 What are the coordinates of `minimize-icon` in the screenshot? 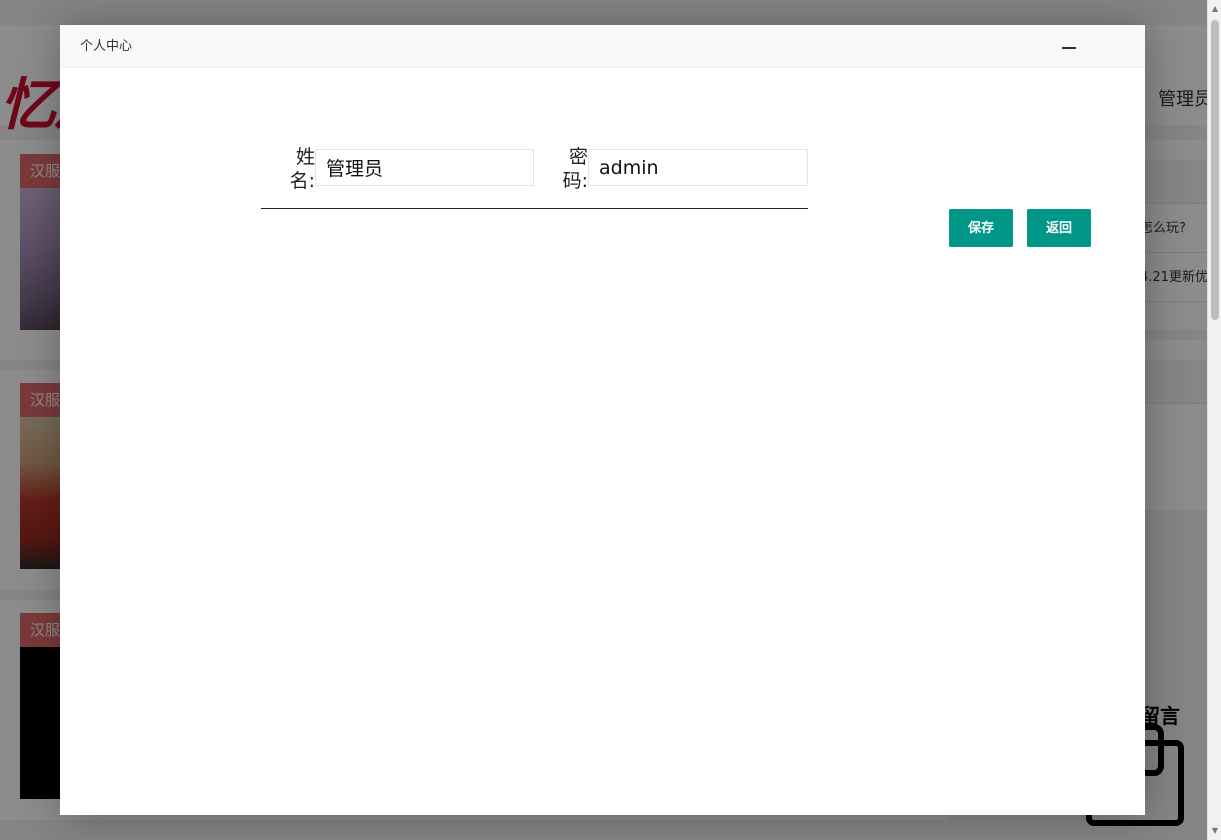 It's located at (1069, 47).